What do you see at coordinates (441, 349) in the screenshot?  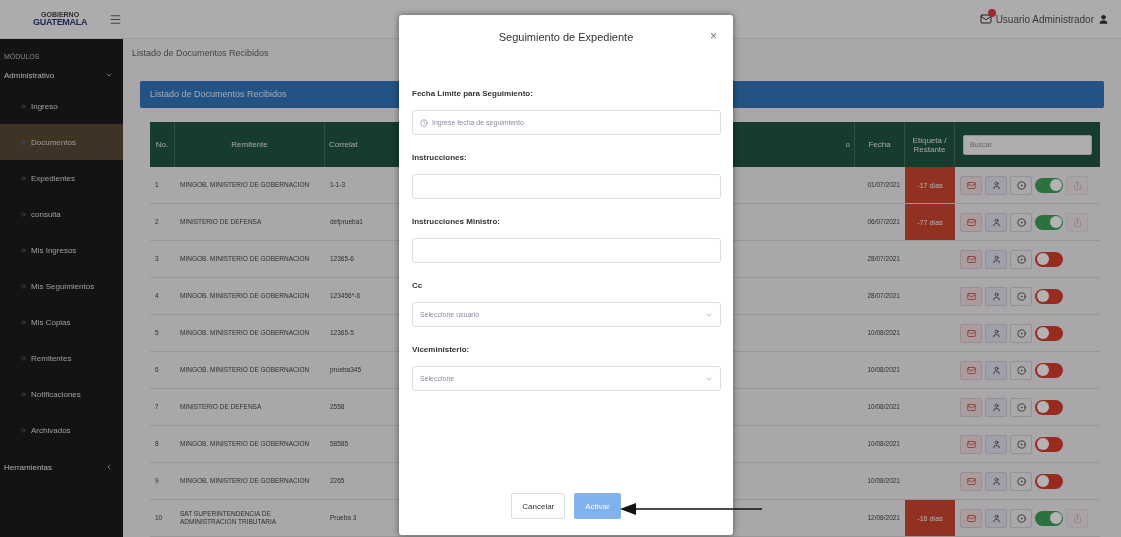 I see `field-label: Viceministerio:` at bounding box center [441, 349].